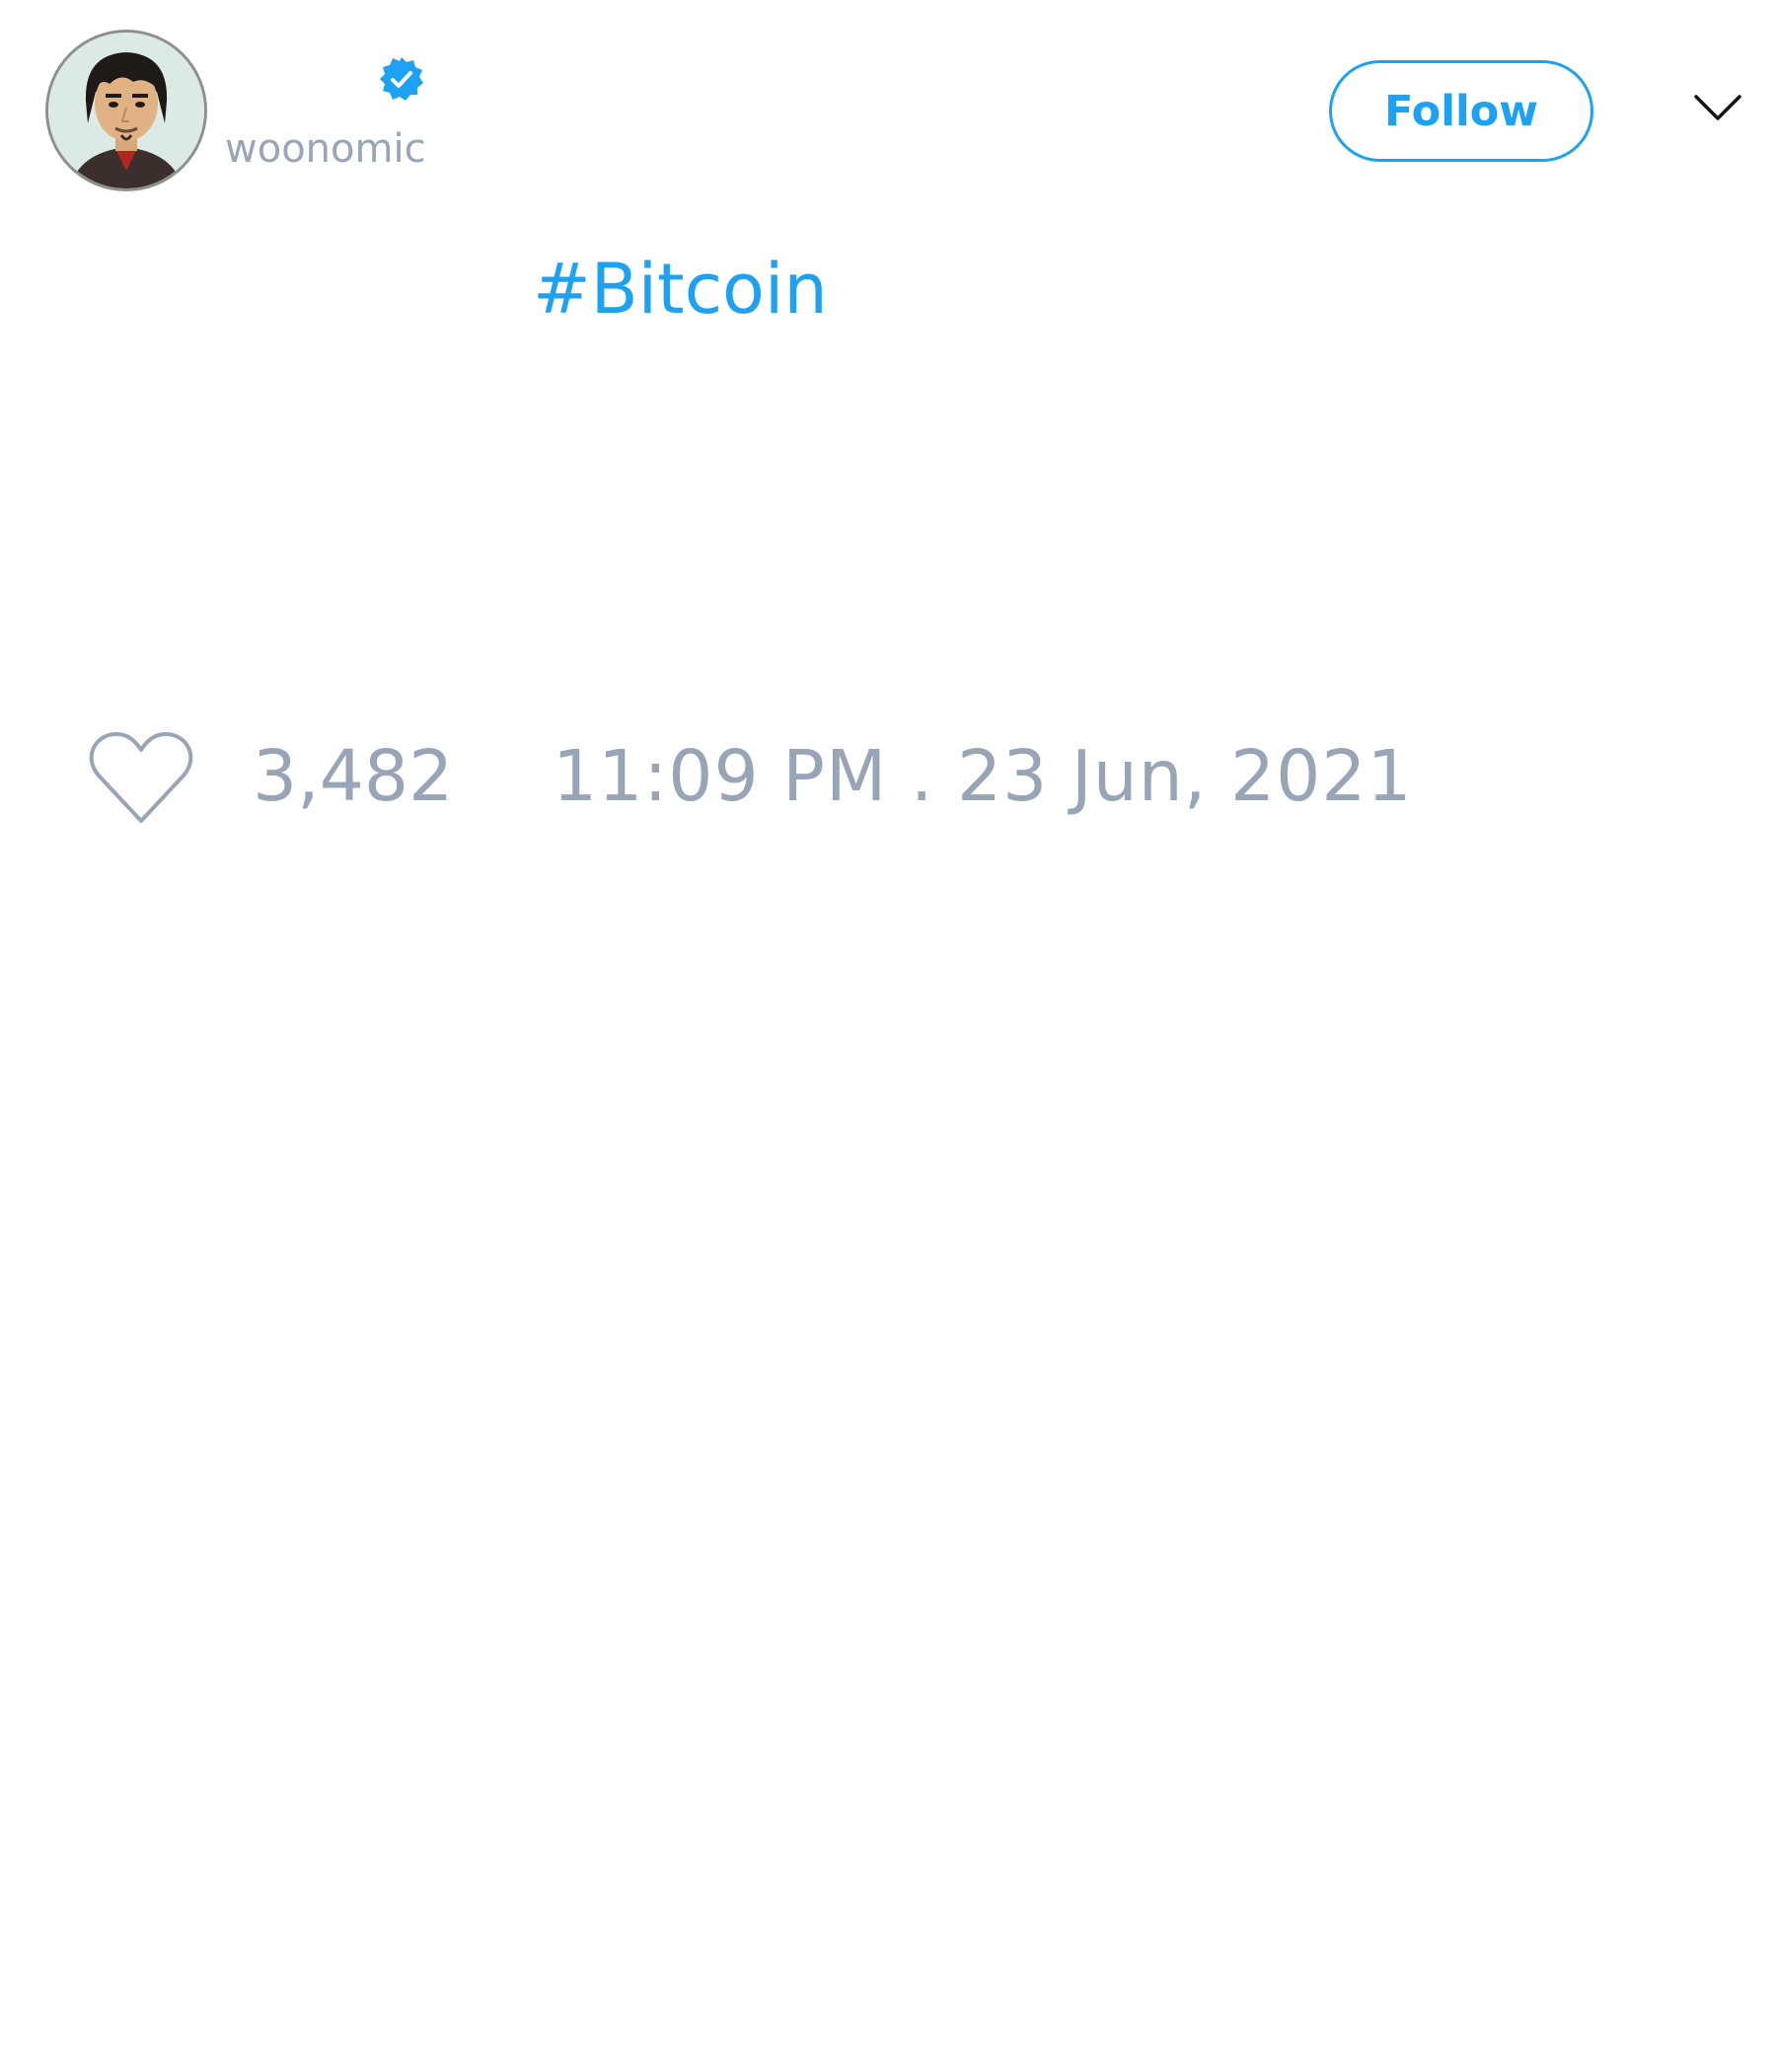 Image resolution: width=1776 pixels, height=2072 pixels. I want to click on author-handle: woonomic, so click(326, 149).